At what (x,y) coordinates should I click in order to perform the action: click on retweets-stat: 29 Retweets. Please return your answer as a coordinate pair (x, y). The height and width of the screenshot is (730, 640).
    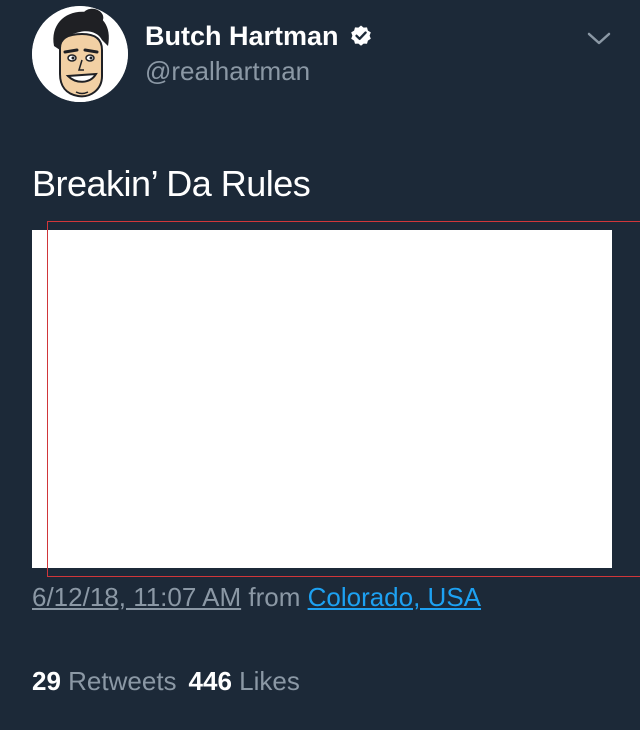
    Looking at the image, I should click on (104, 681).